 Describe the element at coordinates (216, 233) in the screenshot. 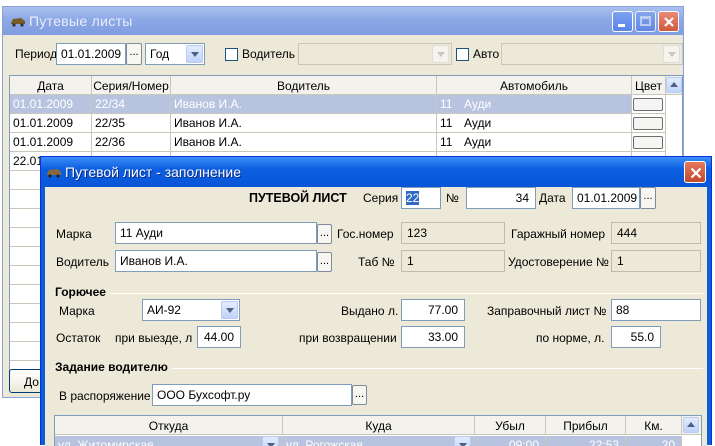

I see `vehicle-brand-field: 11 Ауди` at that location.